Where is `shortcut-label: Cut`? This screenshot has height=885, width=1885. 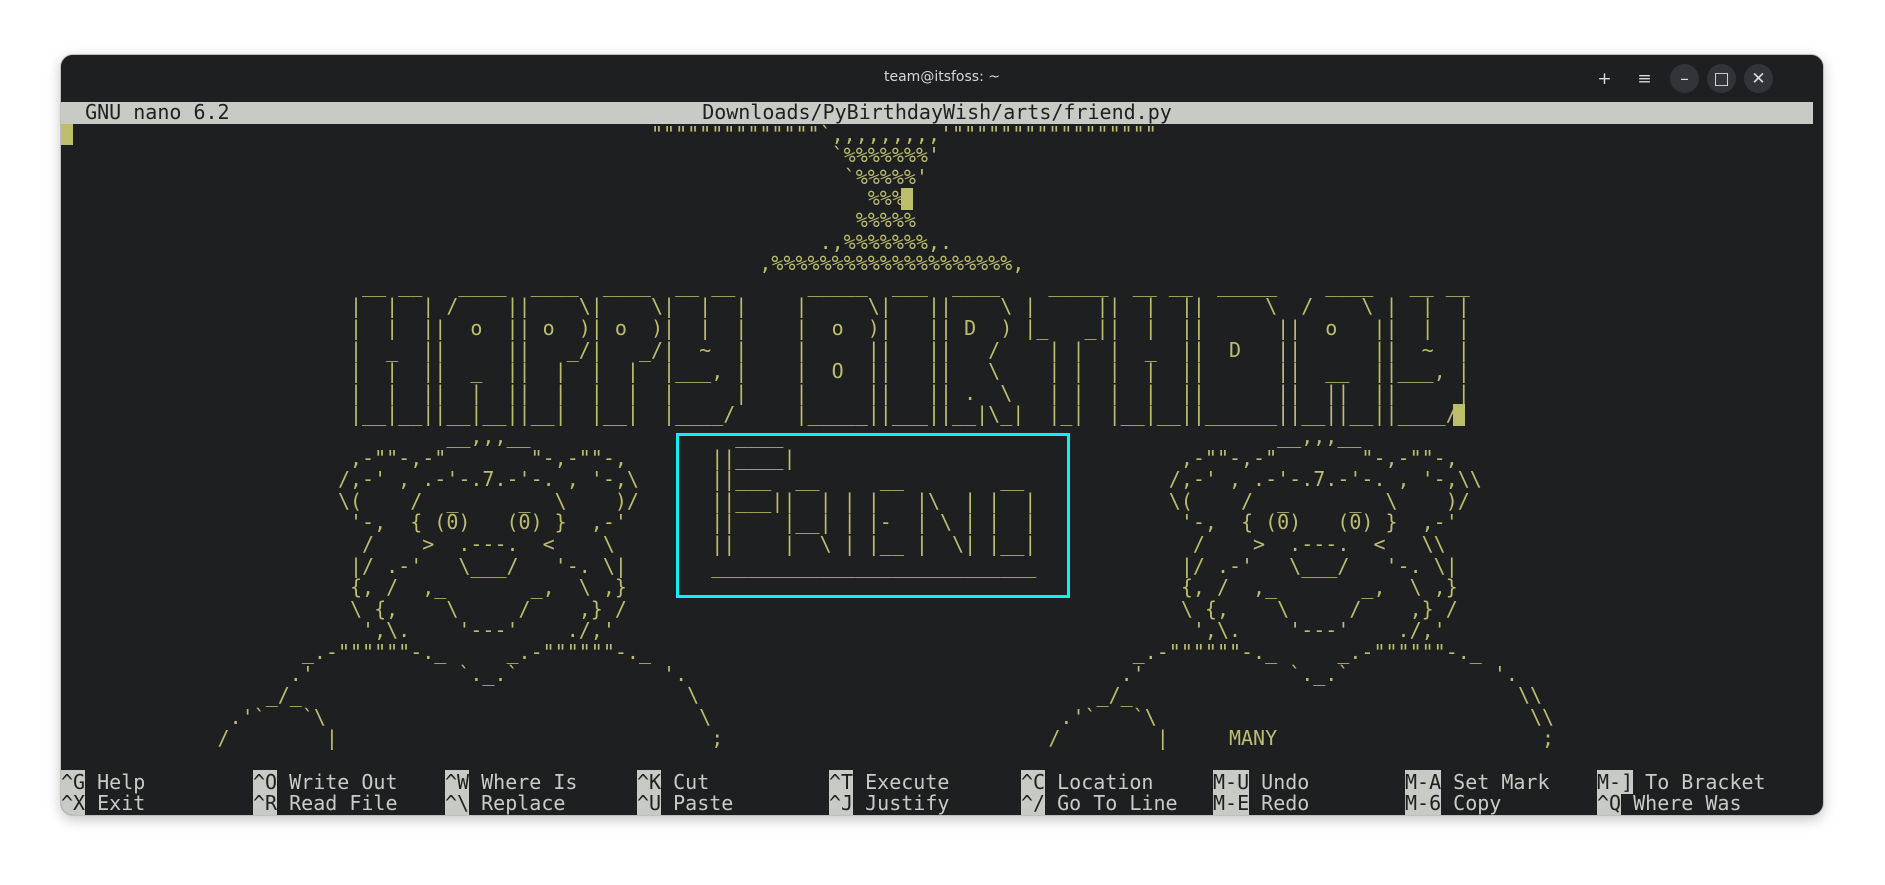
shortcut-label: Cut is located at coordinates (691, 781).